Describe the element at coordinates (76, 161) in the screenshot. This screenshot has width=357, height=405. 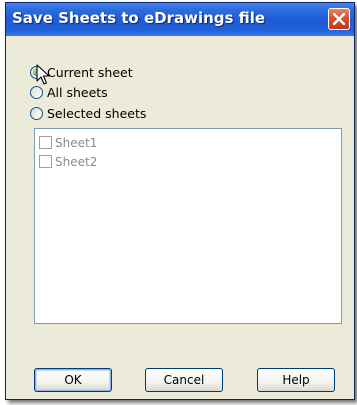
I see `list-item-label: Sheet2` at that location.